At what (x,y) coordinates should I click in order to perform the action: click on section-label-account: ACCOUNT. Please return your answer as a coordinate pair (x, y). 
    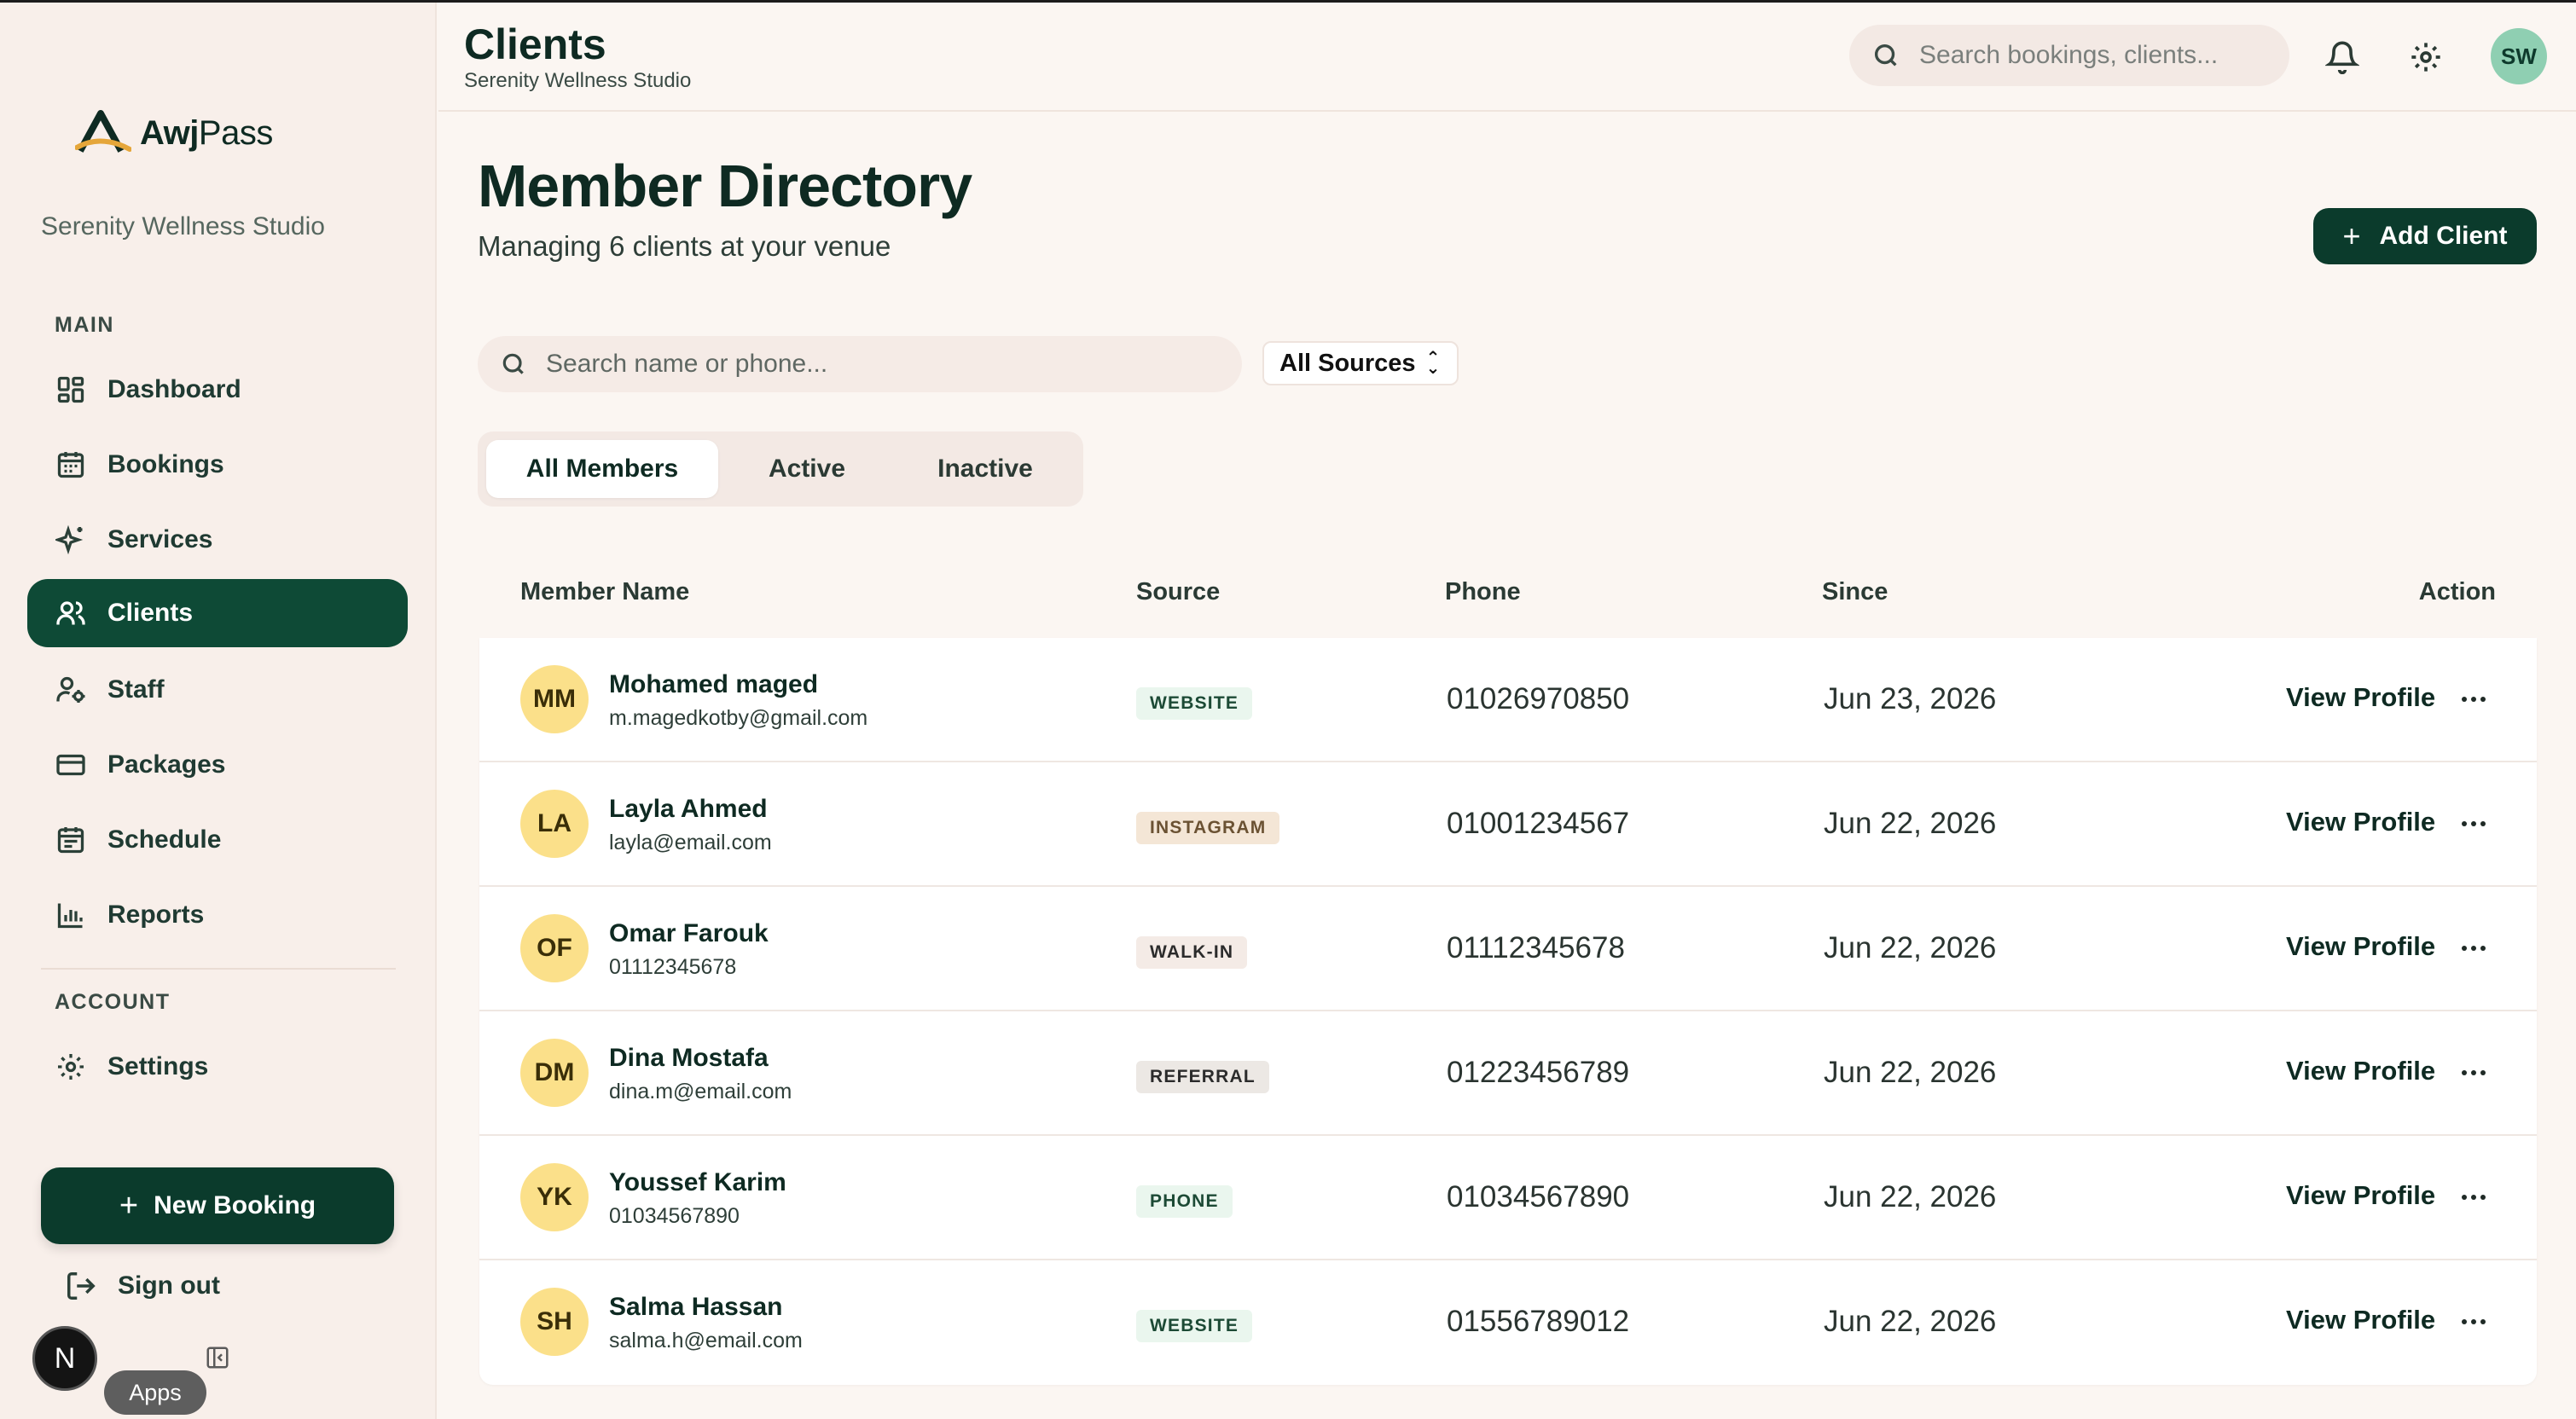
    Looking at the image, I should click on (113, 1002).